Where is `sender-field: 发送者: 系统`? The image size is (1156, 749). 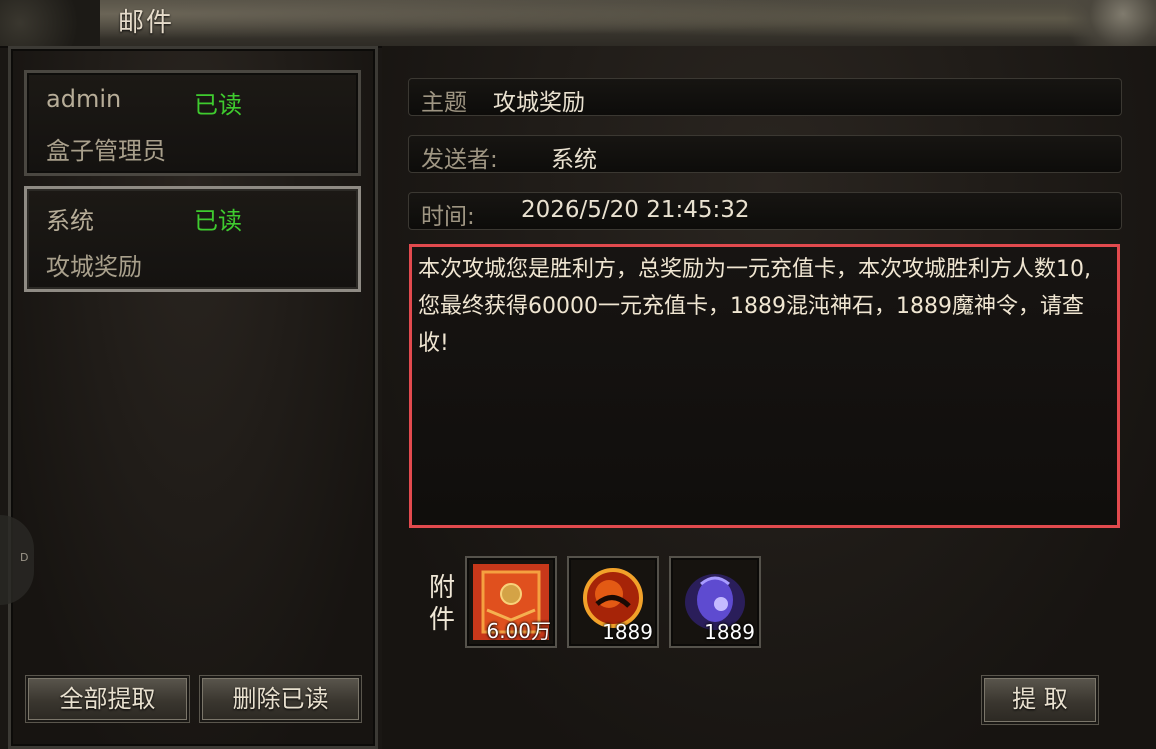
sender-field: 发送者: 系统 is located at coordinates (765, 154).